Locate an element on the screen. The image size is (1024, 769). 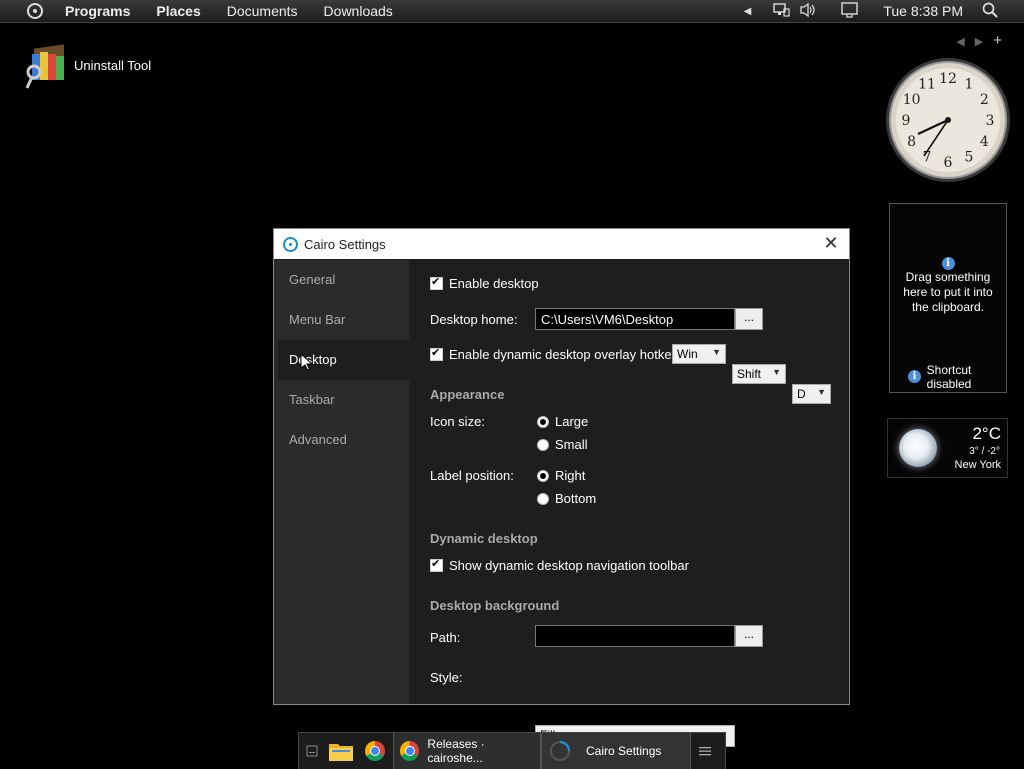
enable-desktop-checkbox is located at coordinates (436, 282).